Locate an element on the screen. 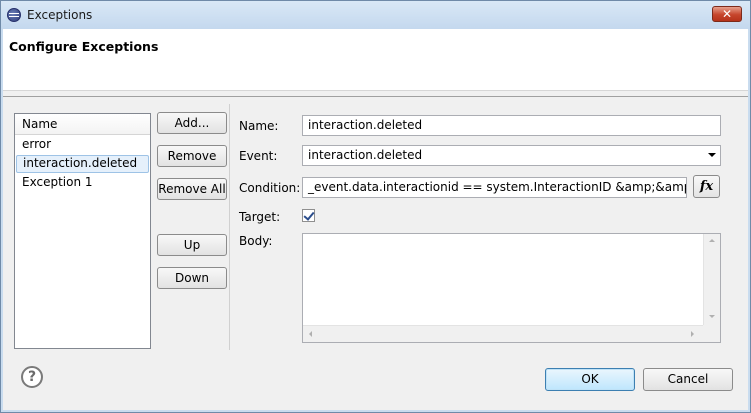 The height and width of the screenshot is (413, 751). list-item-interaction-deleted: interaction.deleted is located at coordinates (82, 164).